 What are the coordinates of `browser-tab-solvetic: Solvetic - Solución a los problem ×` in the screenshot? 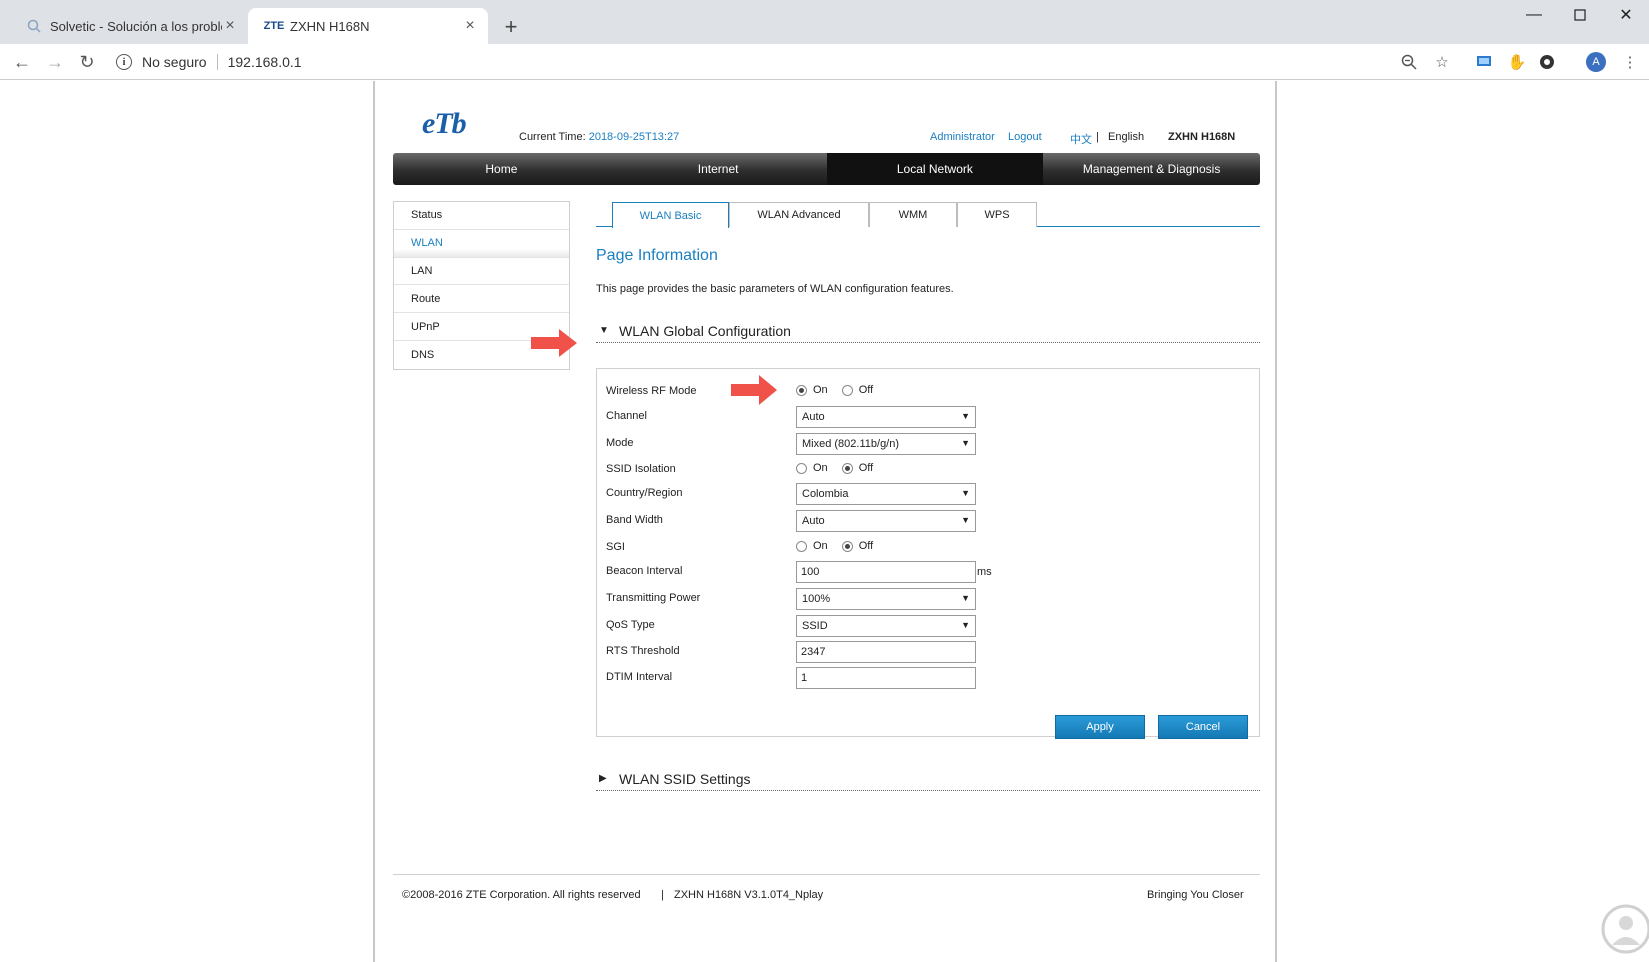 It's located at (128, 26).